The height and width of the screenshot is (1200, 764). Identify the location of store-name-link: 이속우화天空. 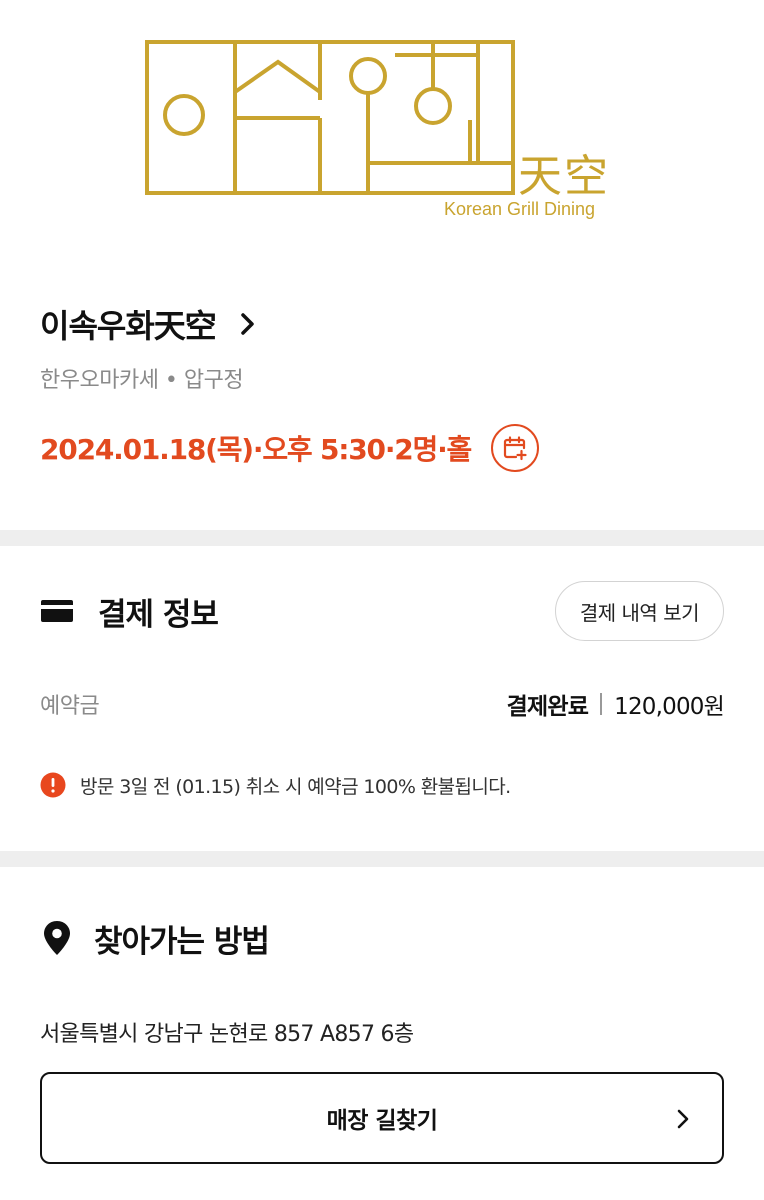
(382, 324).